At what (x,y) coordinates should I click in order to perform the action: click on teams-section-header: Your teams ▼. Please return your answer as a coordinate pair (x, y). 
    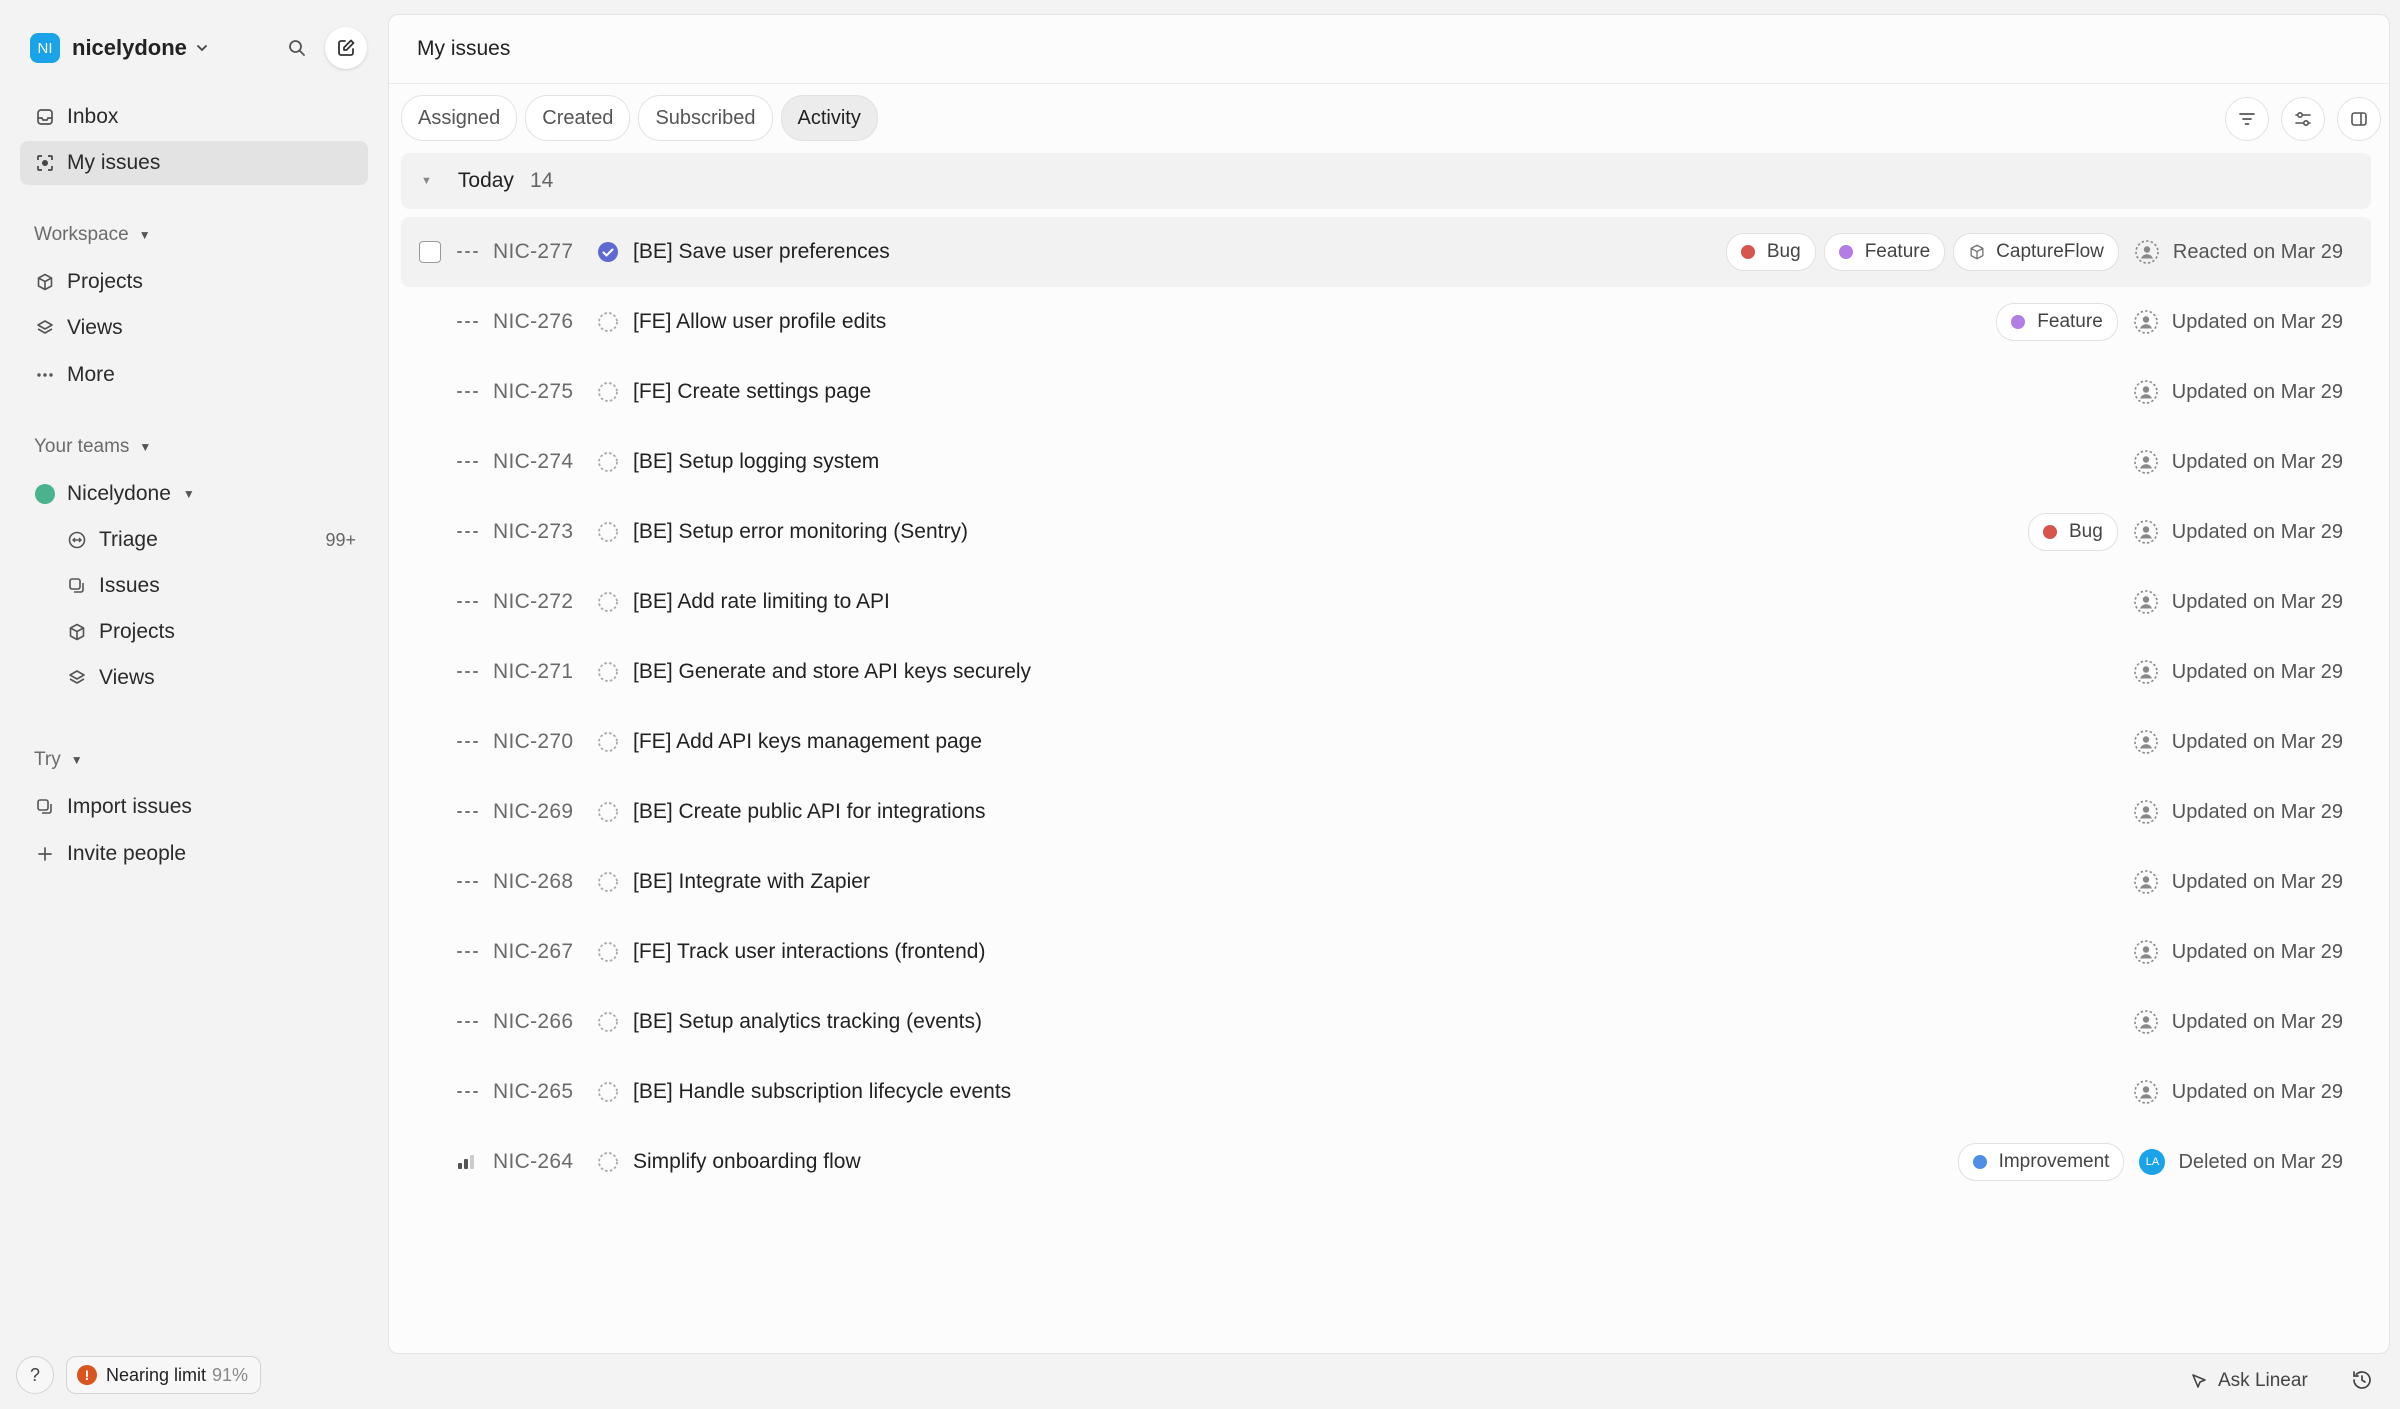
    Looking at the image, I should click on (92, 447).